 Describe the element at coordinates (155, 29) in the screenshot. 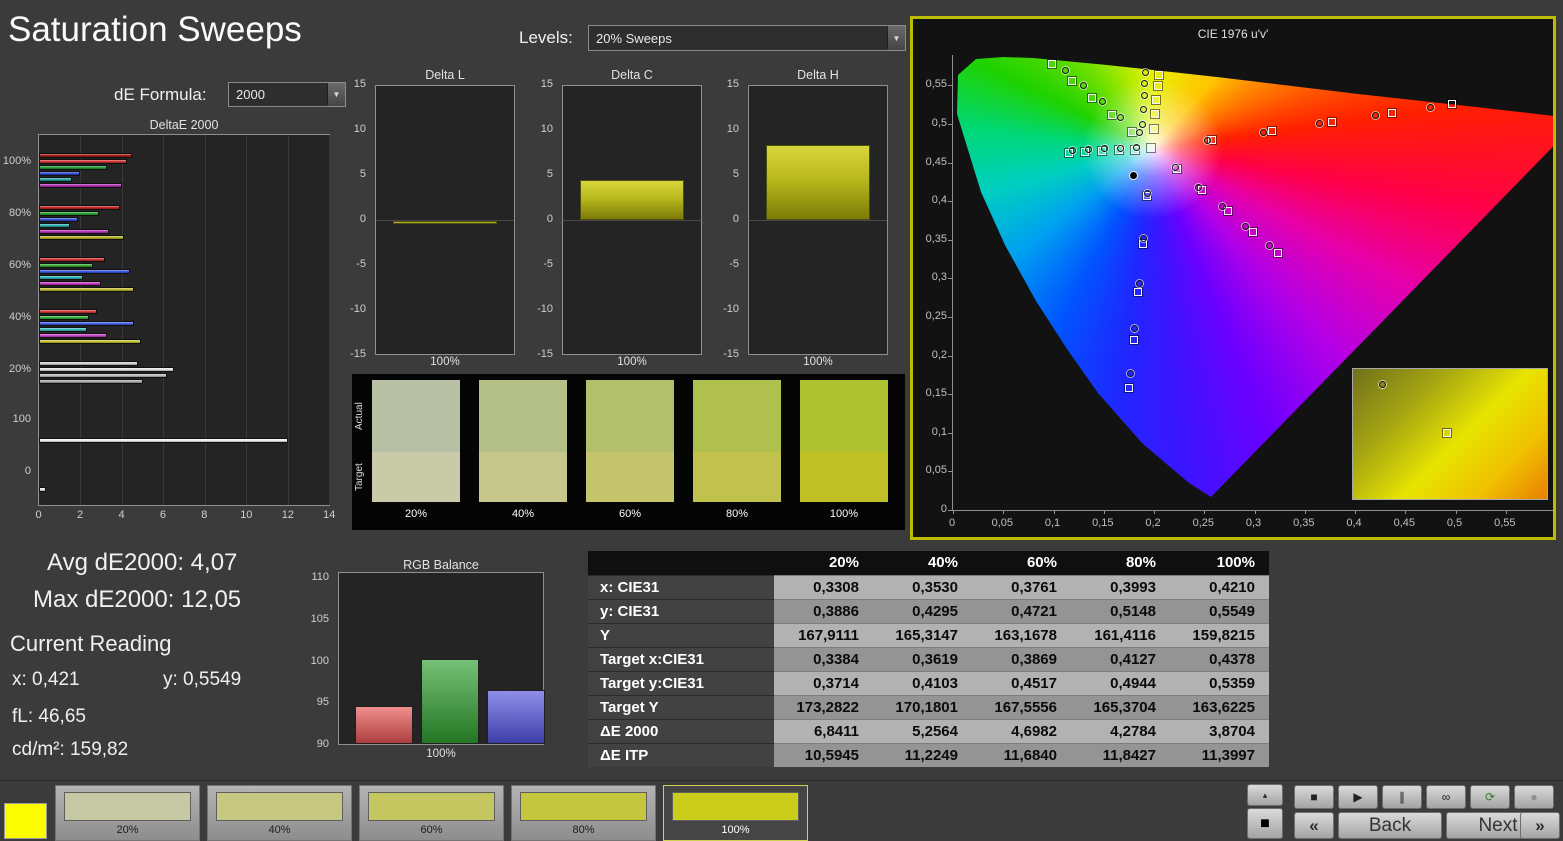

I see `page-title: Saturation Sweeps` at that location.